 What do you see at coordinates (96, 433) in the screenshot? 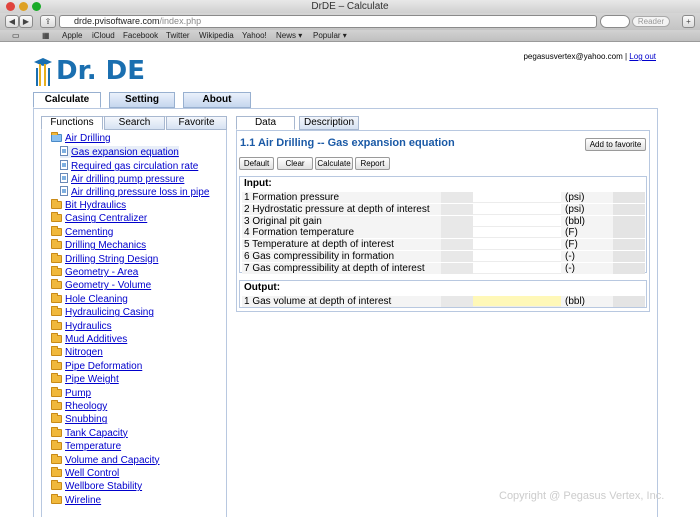
I see `tree-folder-label: Tank Capacity` at bounding box center [96, 433].